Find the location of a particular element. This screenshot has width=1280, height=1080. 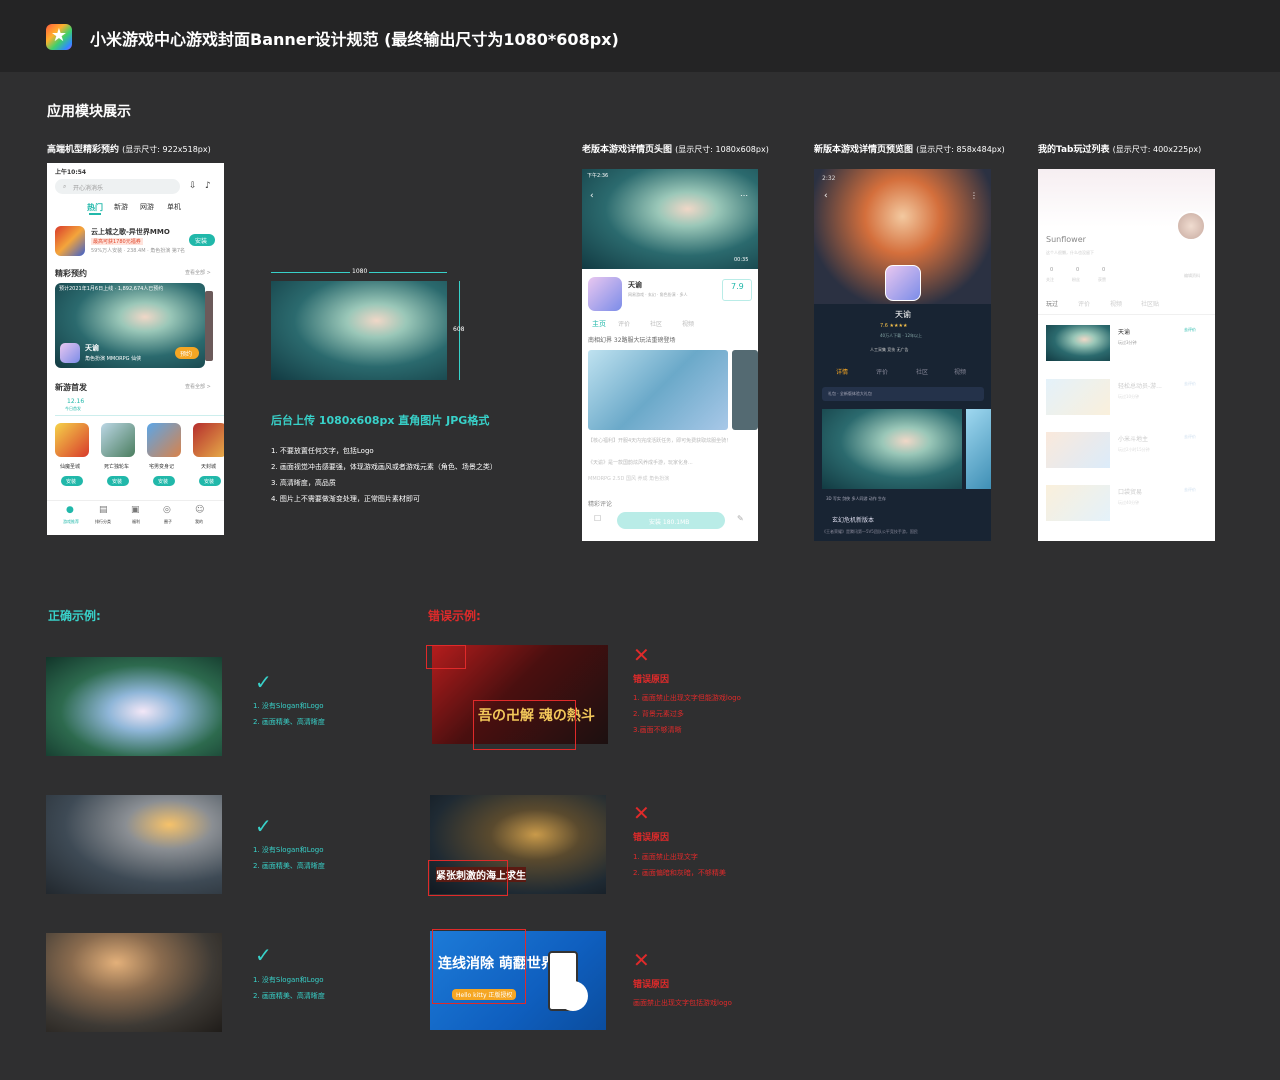

gift-icon: ▣ is located at coordinates (135, 510).